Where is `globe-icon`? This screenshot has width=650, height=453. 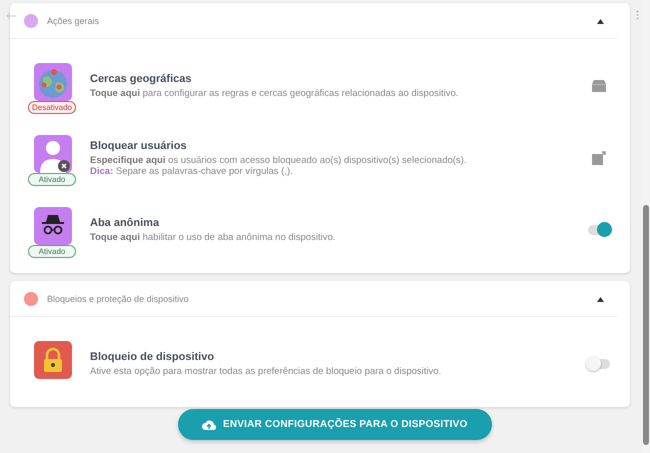
globe-icon is located at coordinates (53, 82).